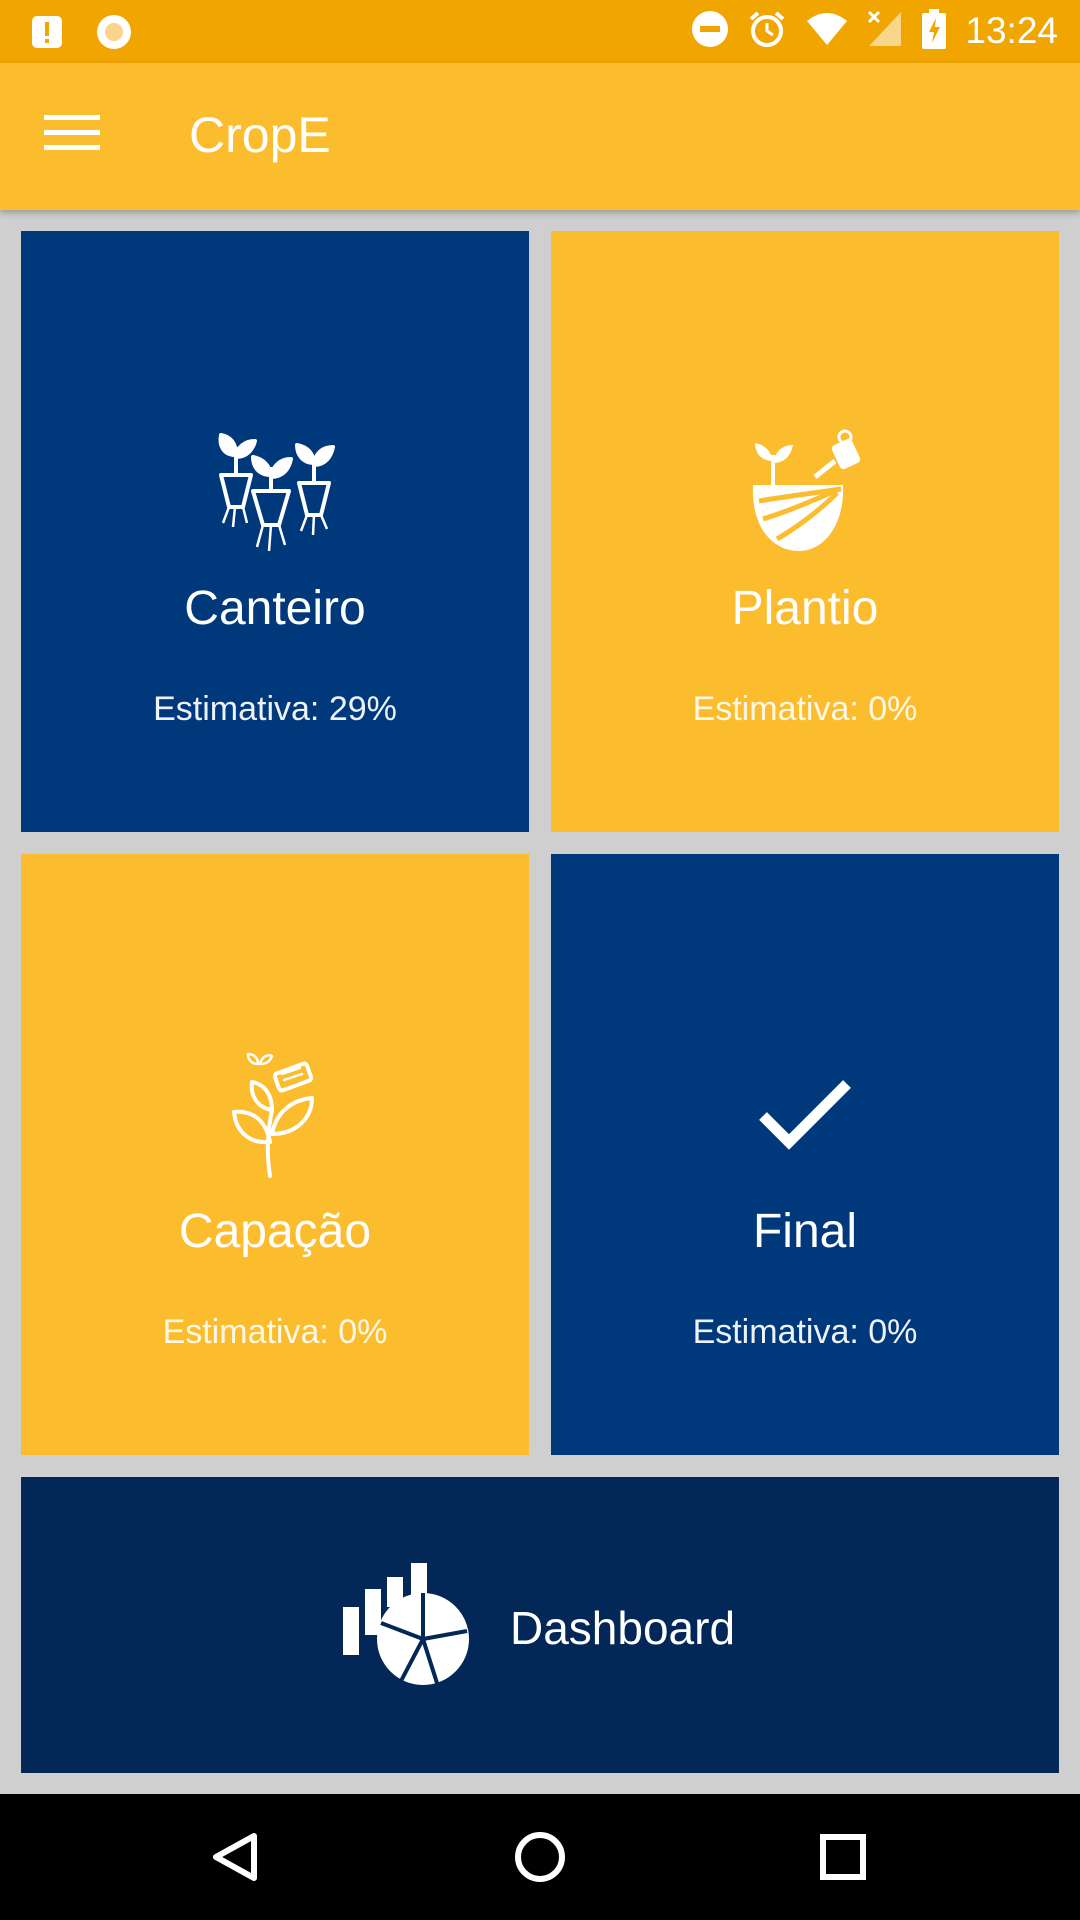 Image resolution: width=1080 pixels, height=1920 pixels. What do you see at coordinates (805, 1116) in the screenshot?
I see `checkmark-icon` at bounding box center [805, 1116].